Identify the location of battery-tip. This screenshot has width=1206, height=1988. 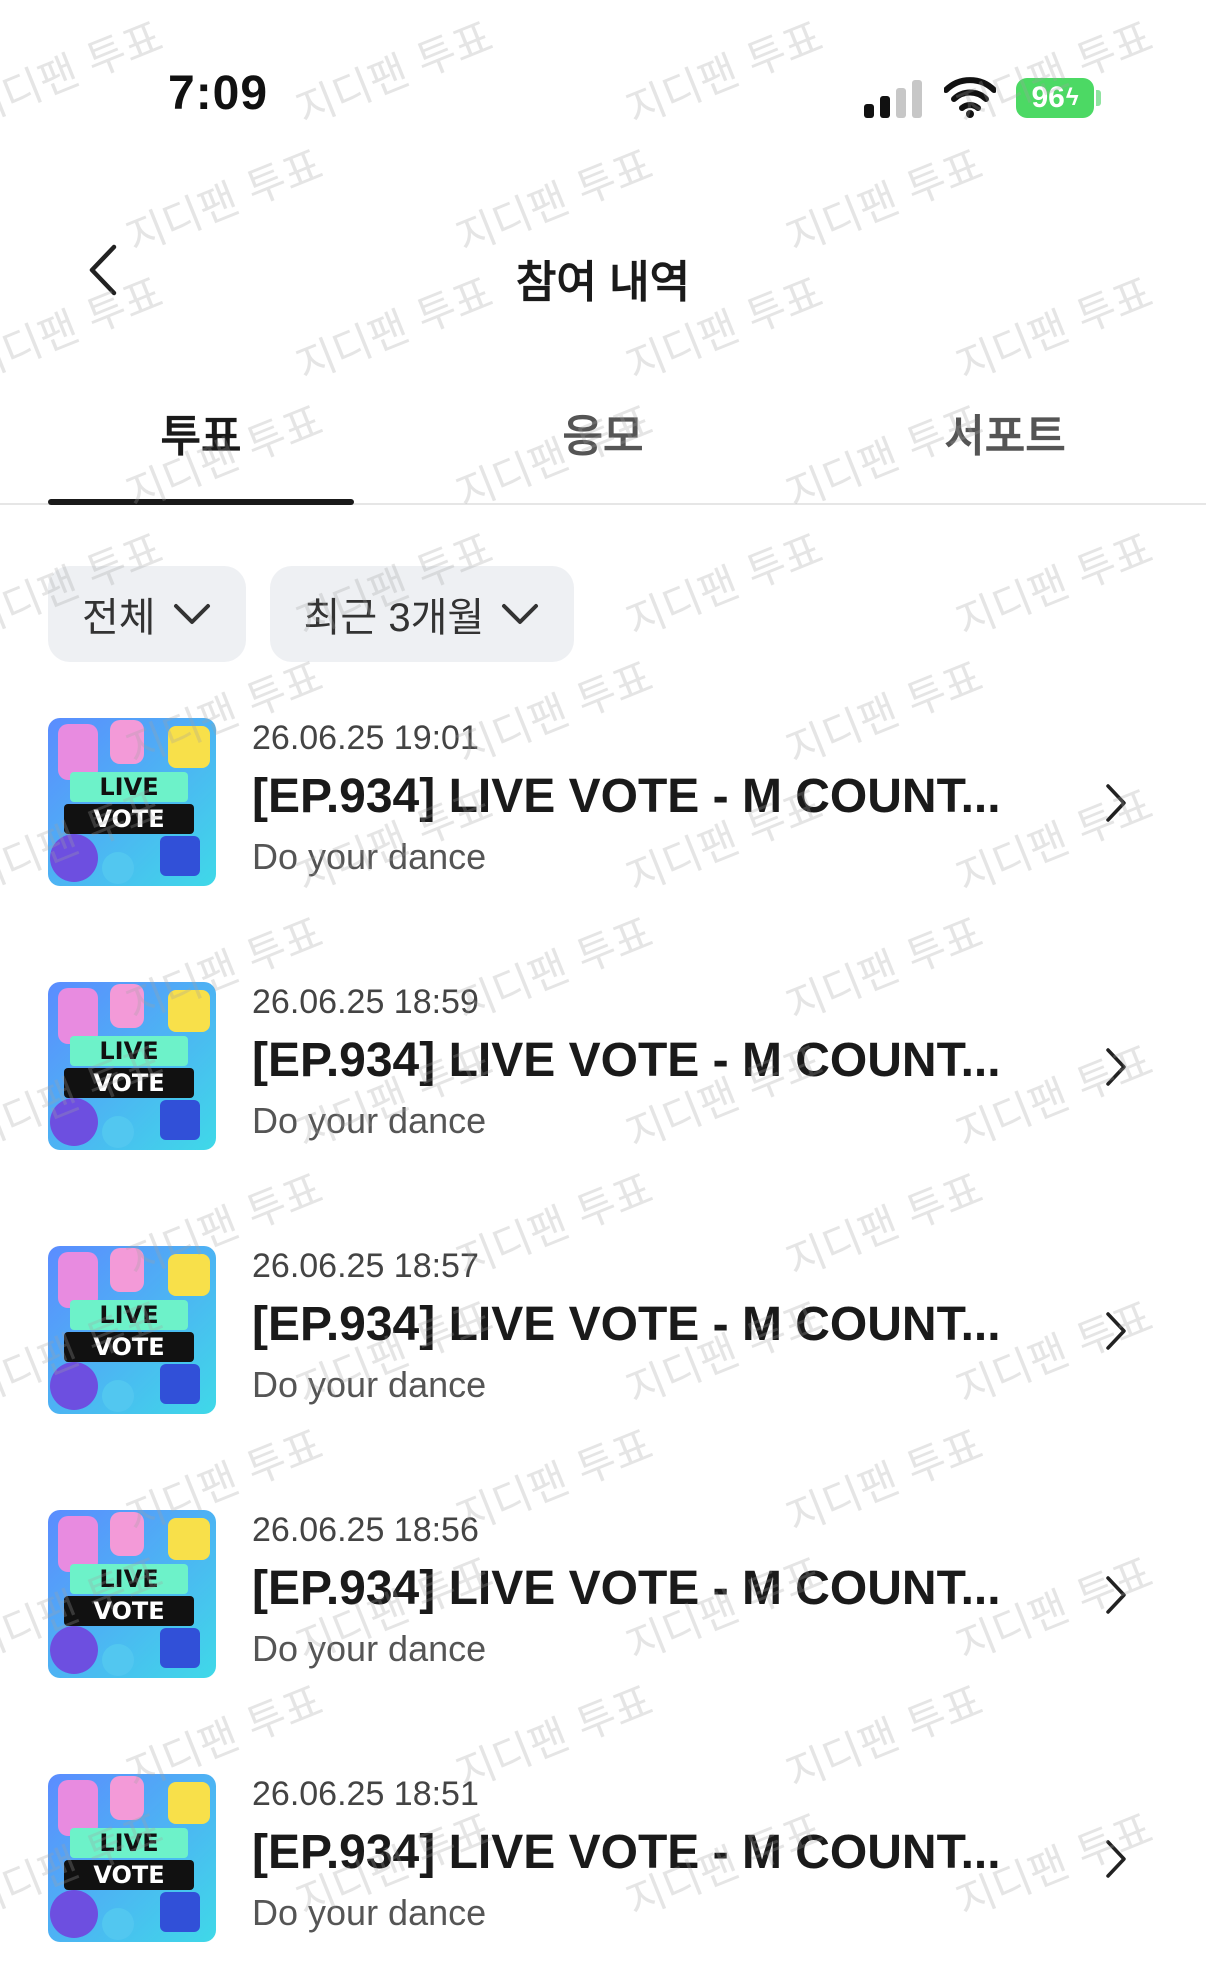
(1098, 98).